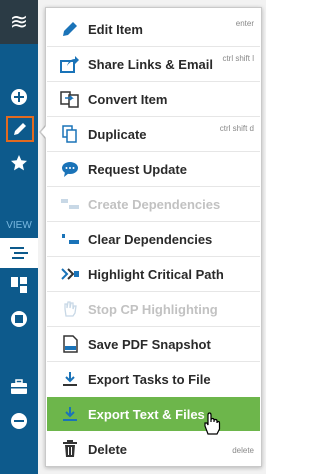  I want to click on app-menu-icon: ≋, so click(19, 22).